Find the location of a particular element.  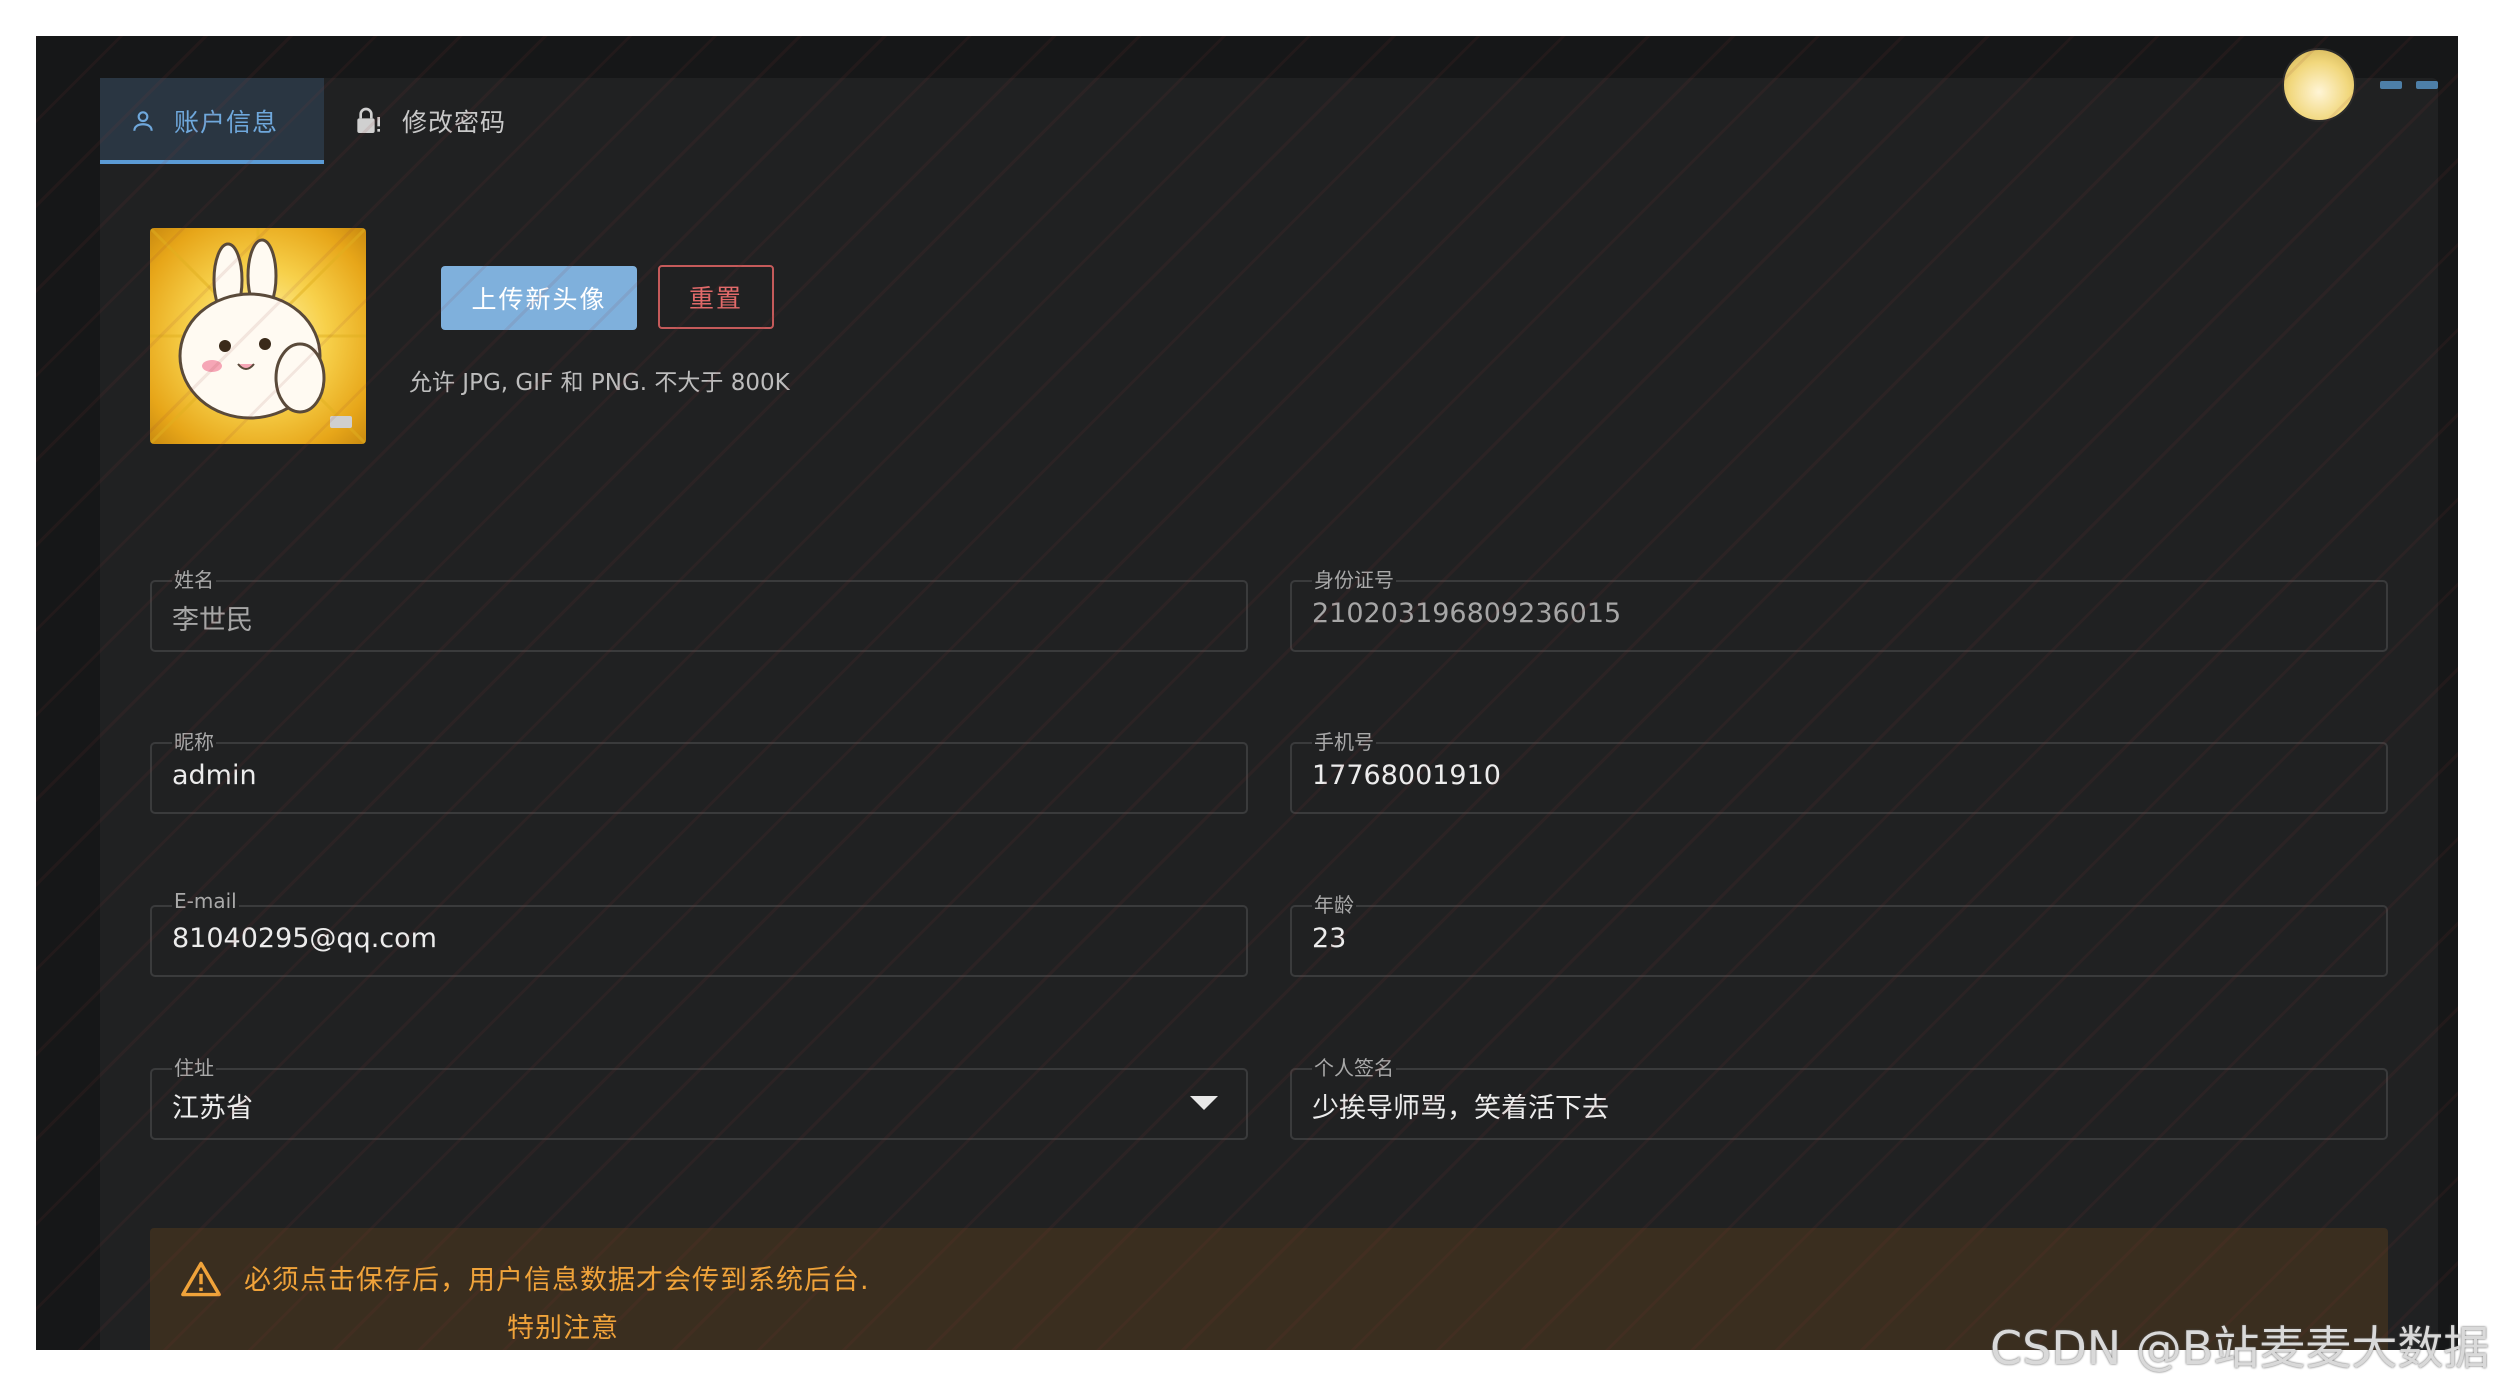

tab-label: 修改密码 is located at coordinates (454, 122).